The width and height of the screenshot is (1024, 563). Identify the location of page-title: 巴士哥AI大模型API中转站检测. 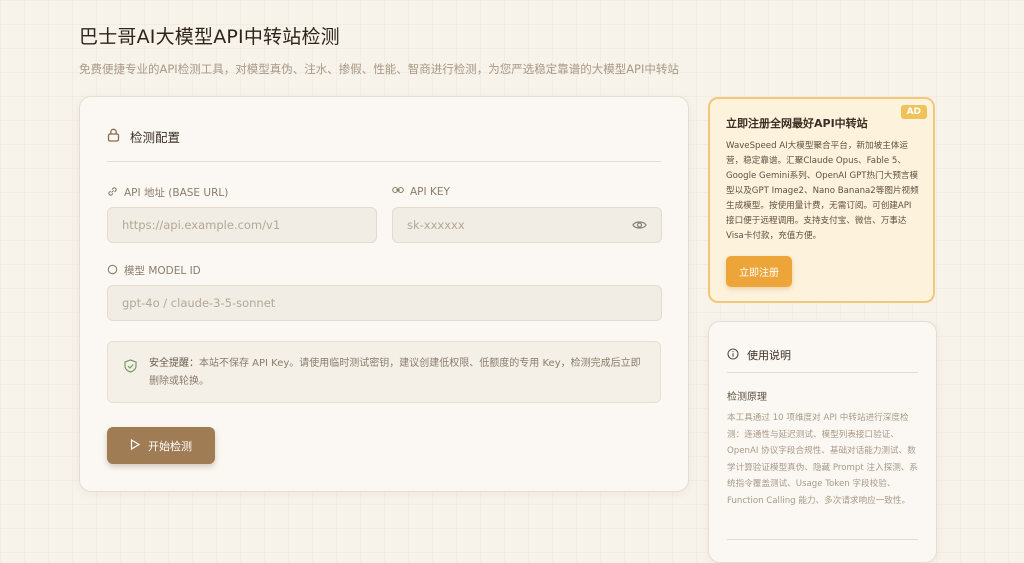
(209, 37).